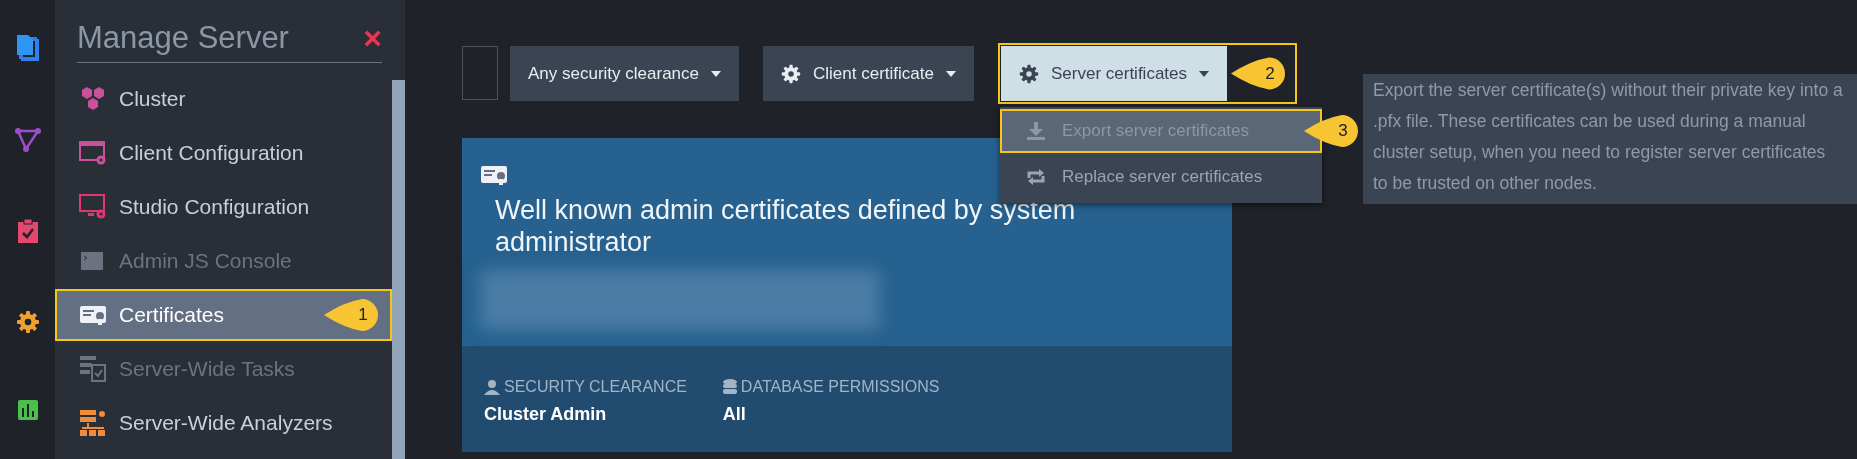  I want to click on field-value: All, so click(734, 414).